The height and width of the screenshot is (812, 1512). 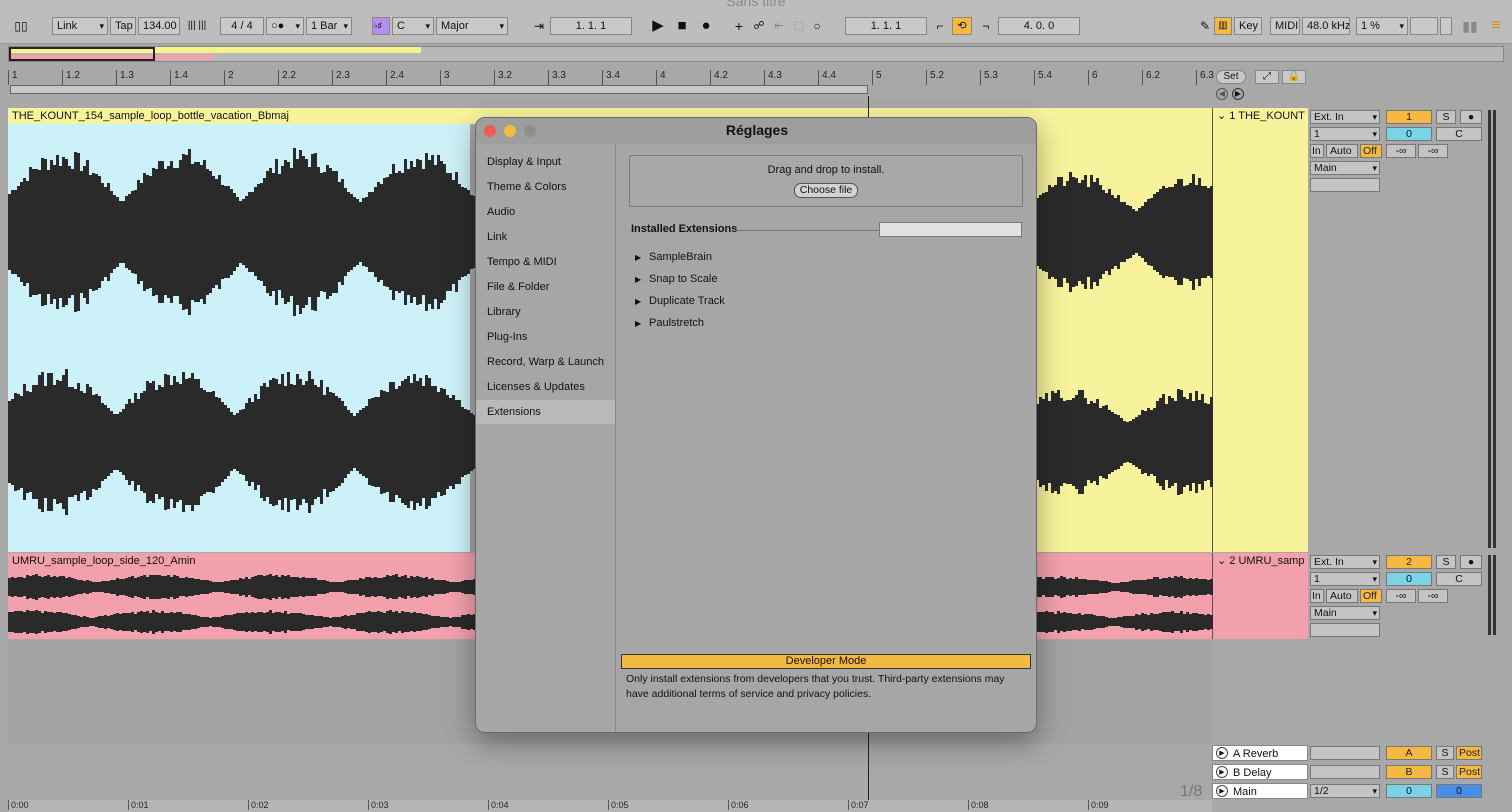 What do you see at coordinates (285, 26) in the screenshot?
I see `metronome-toggle: ○●` at bounding box center [285, 26].